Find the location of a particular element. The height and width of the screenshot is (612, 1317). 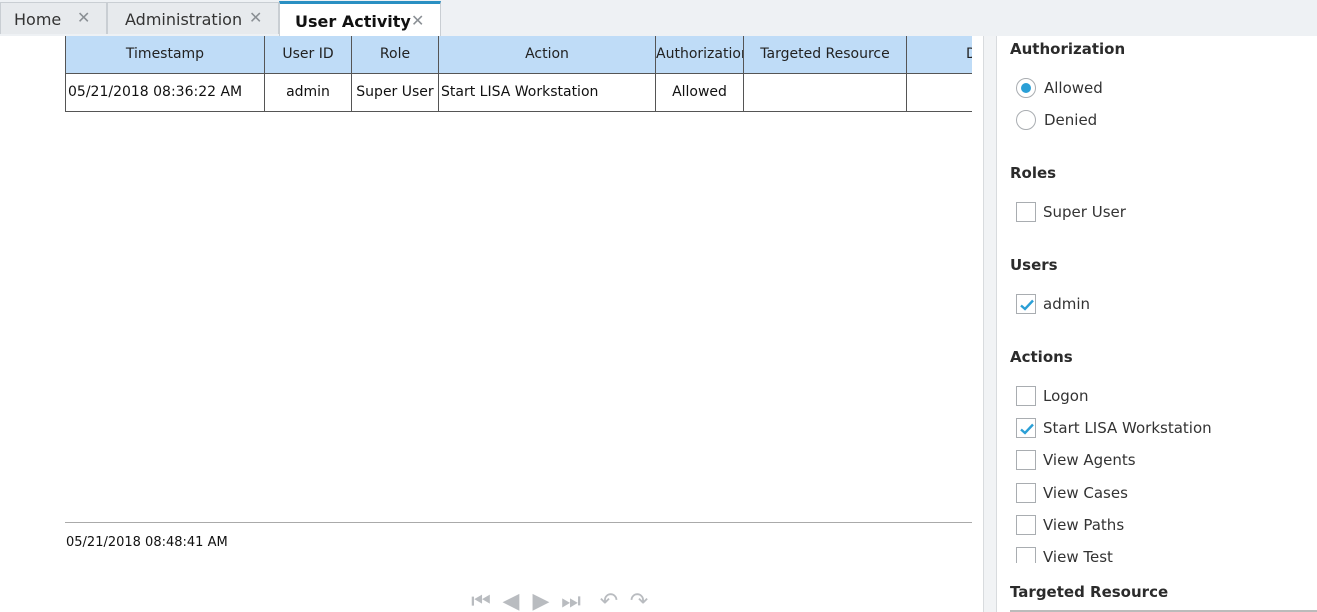

tab-home-label: Home is located at coordinates (38, 19).